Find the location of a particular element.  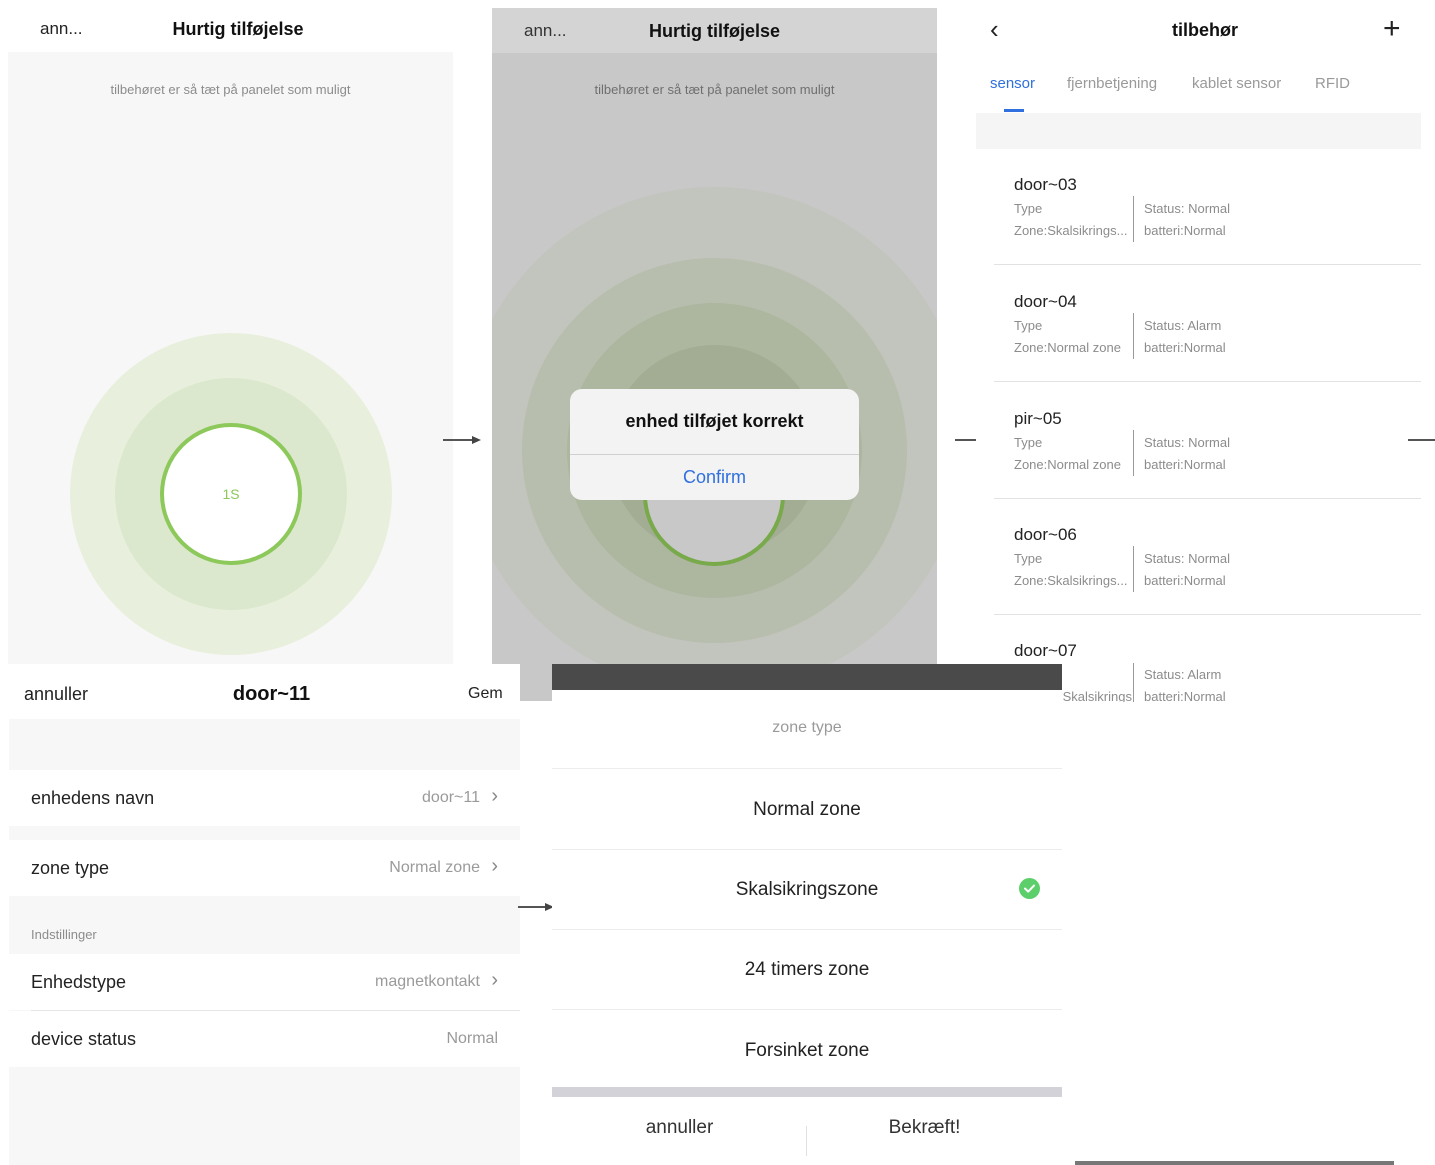

option-normal-zone: Normal zone is located at coordinates (807, 809).